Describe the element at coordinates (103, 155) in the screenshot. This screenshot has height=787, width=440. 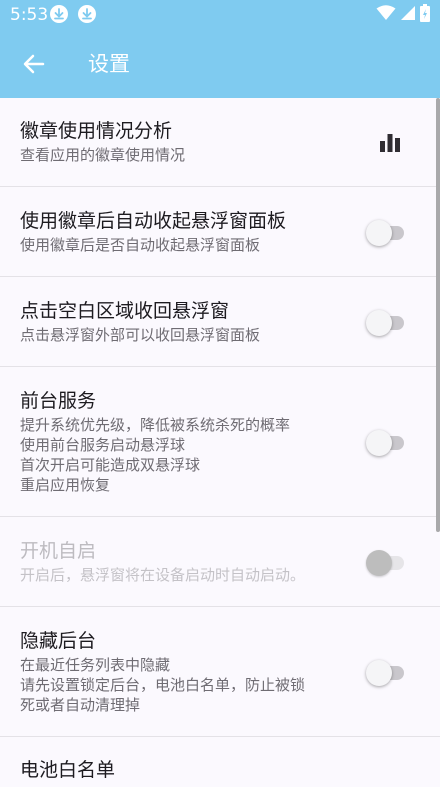
I see `setting-subtitle: 查看应用的徽章使用情况` at that location.